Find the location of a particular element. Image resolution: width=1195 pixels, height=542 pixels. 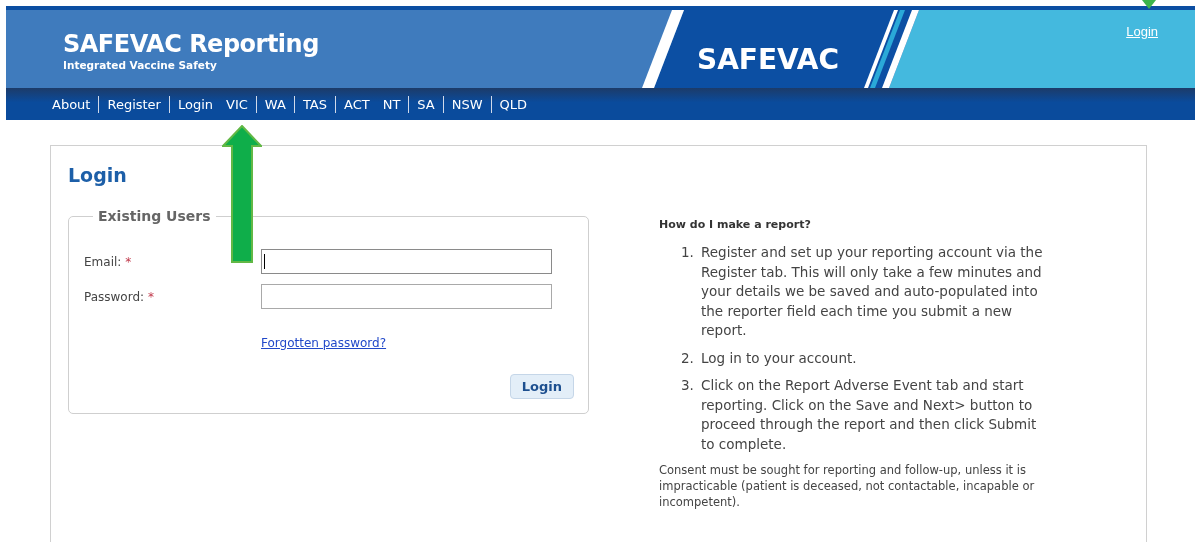

page-heading: Login is located at coordinates (97, 175).